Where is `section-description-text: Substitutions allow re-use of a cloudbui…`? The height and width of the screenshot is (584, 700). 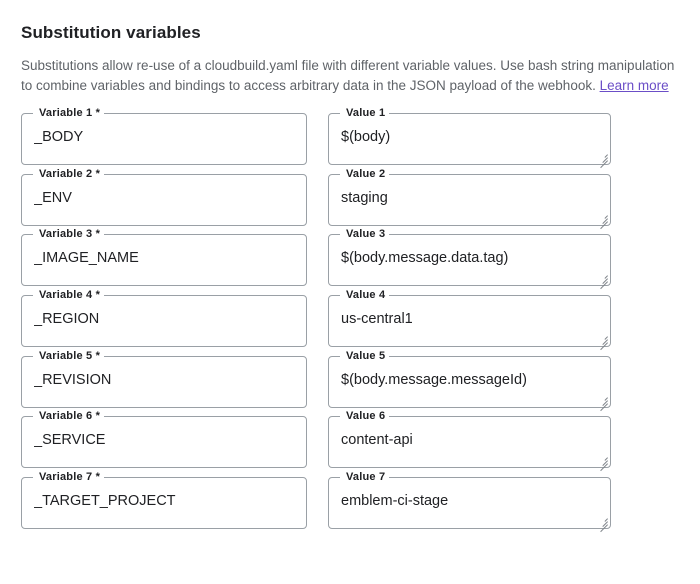
section-description-text: Substitutions allow re-use of a cloudbui… is located at coordinates (348, 75).